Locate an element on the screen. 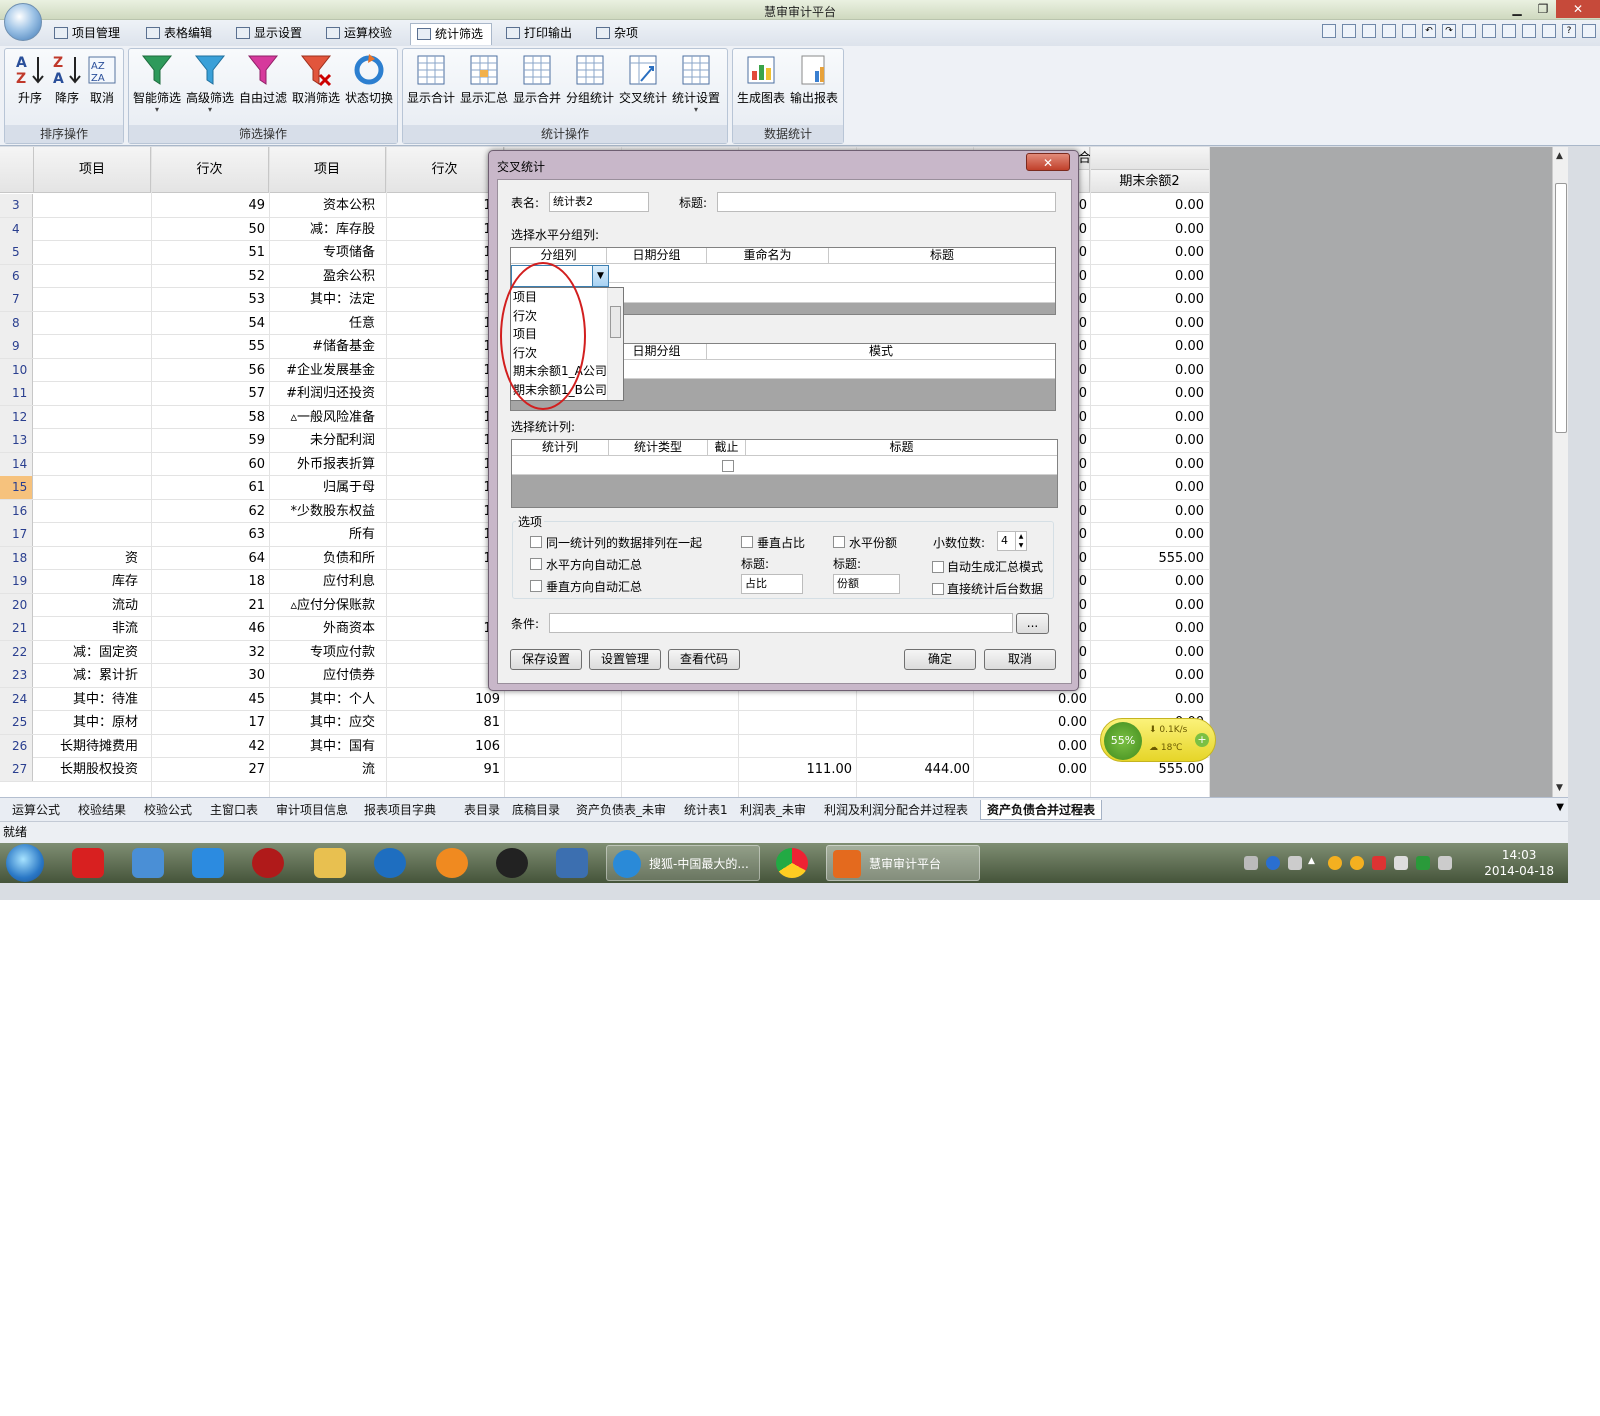 This screenshot has height=1416, width=1600. save-icon is located at coordinates (1469, 31).